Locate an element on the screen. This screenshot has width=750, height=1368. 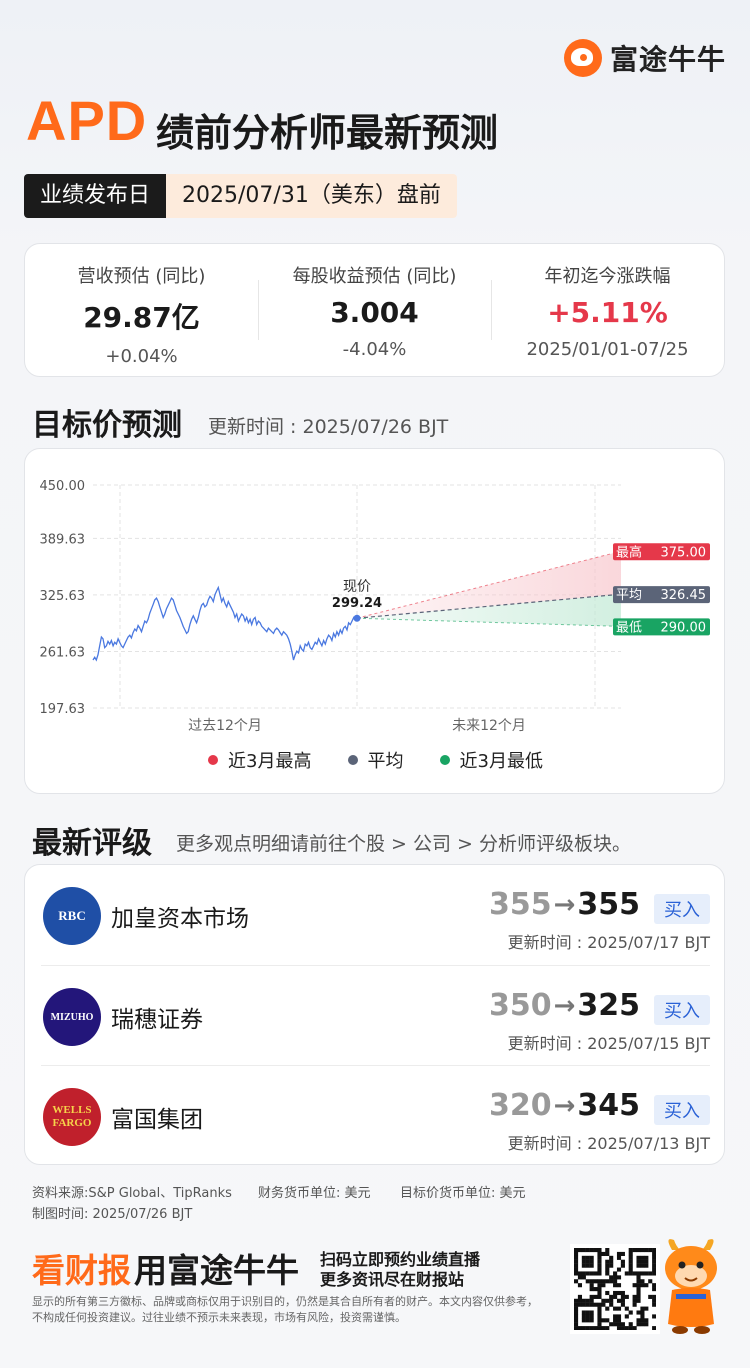
qr-code-graphic is located at coordinates (615, 1289).